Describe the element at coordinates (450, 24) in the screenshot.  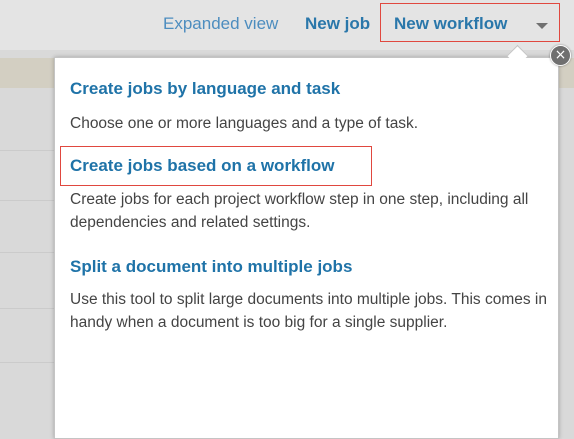
I see `new-workflow-button: New workflow` at that location.